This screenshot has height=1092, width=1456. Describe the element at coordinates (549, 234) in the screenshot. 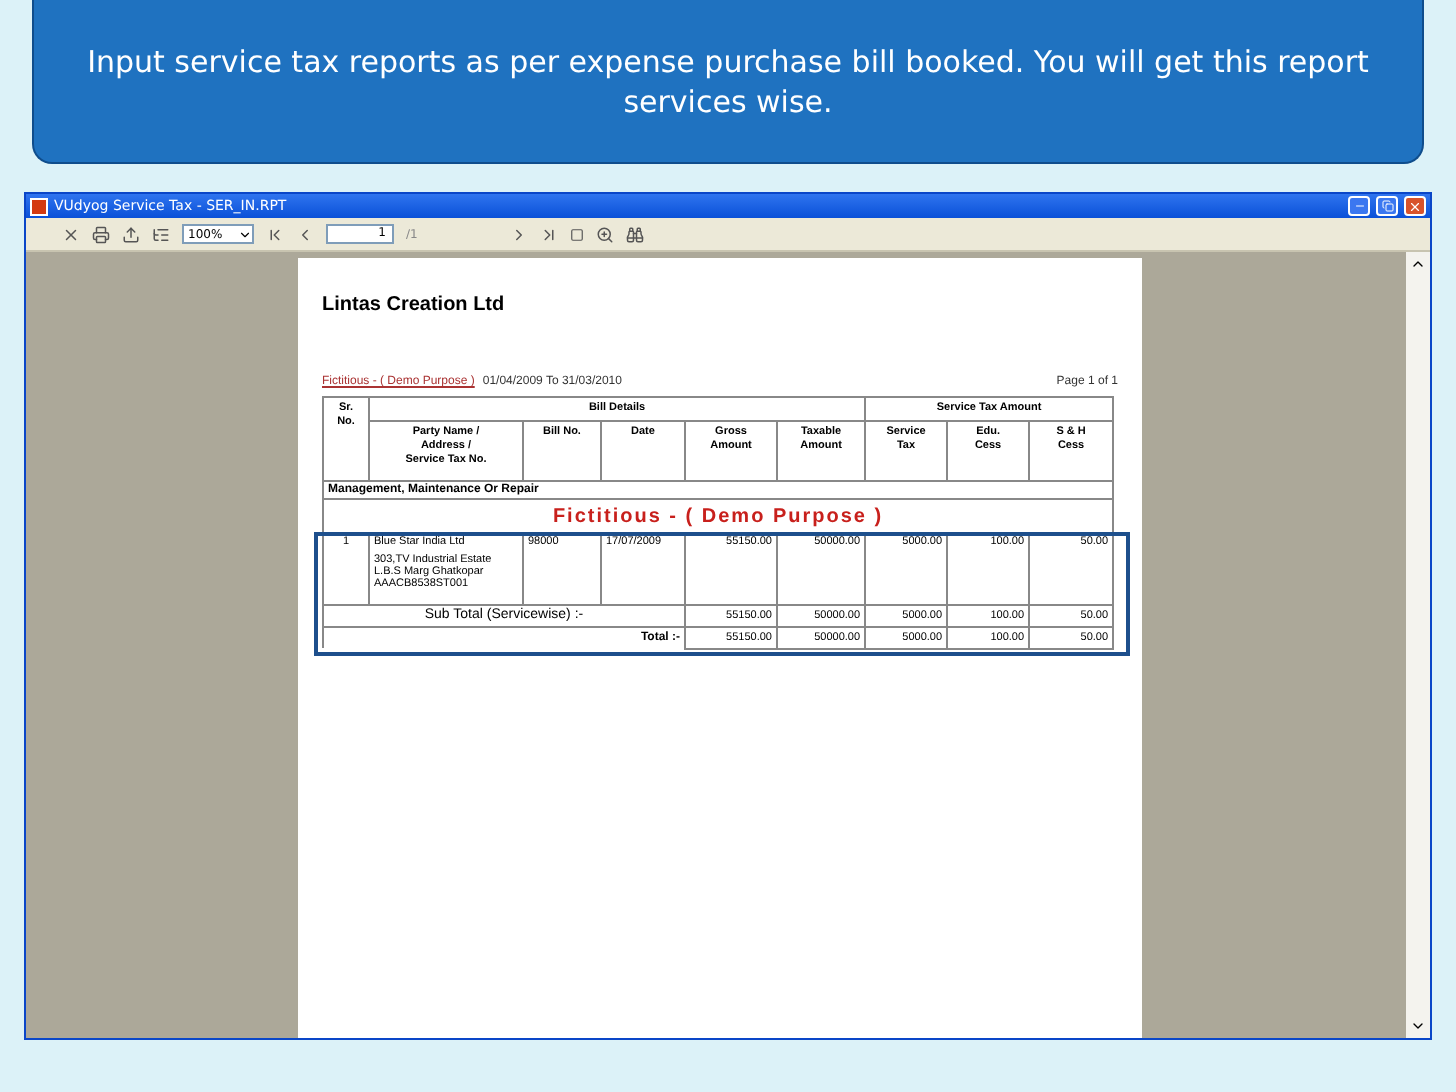

I see `last-page-icon` at that location.